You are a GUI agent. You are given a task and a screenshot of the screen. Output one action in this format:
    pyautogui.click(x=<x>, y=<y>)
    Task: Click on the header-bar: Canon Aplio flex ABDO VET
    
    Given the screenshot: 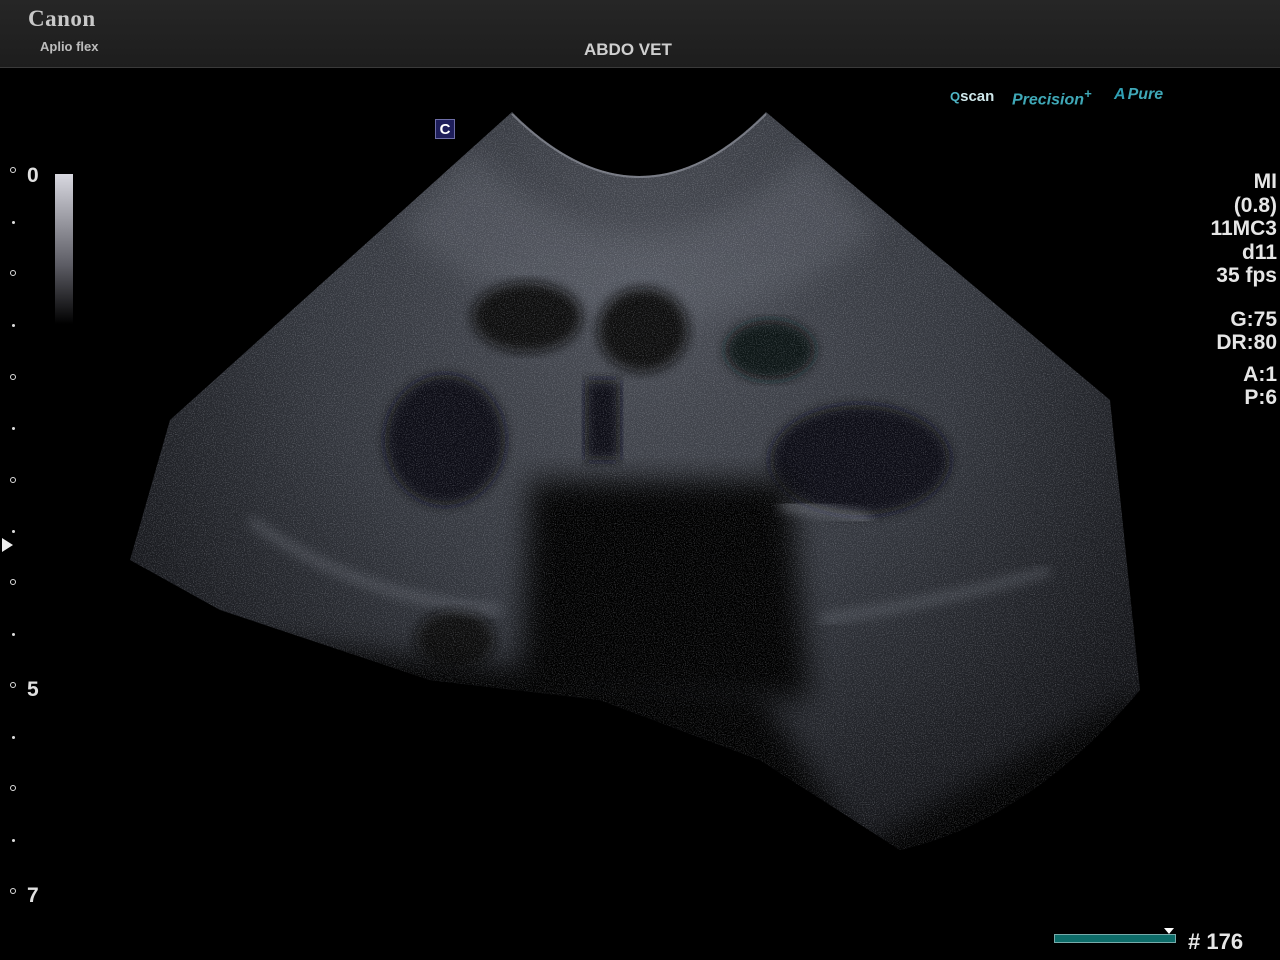 What is the action you would take?
    pyautogui.click(x=640, y=34)
    